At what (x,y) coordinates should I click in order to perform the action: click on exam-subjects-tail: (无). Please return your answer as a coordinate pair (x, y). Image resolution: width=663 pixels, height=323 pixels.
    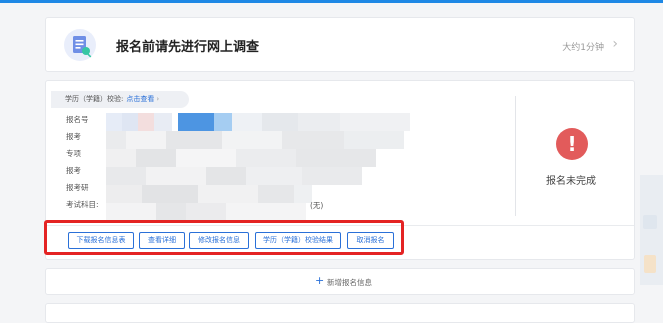
    Looking at the image, I should click on (317, 205).